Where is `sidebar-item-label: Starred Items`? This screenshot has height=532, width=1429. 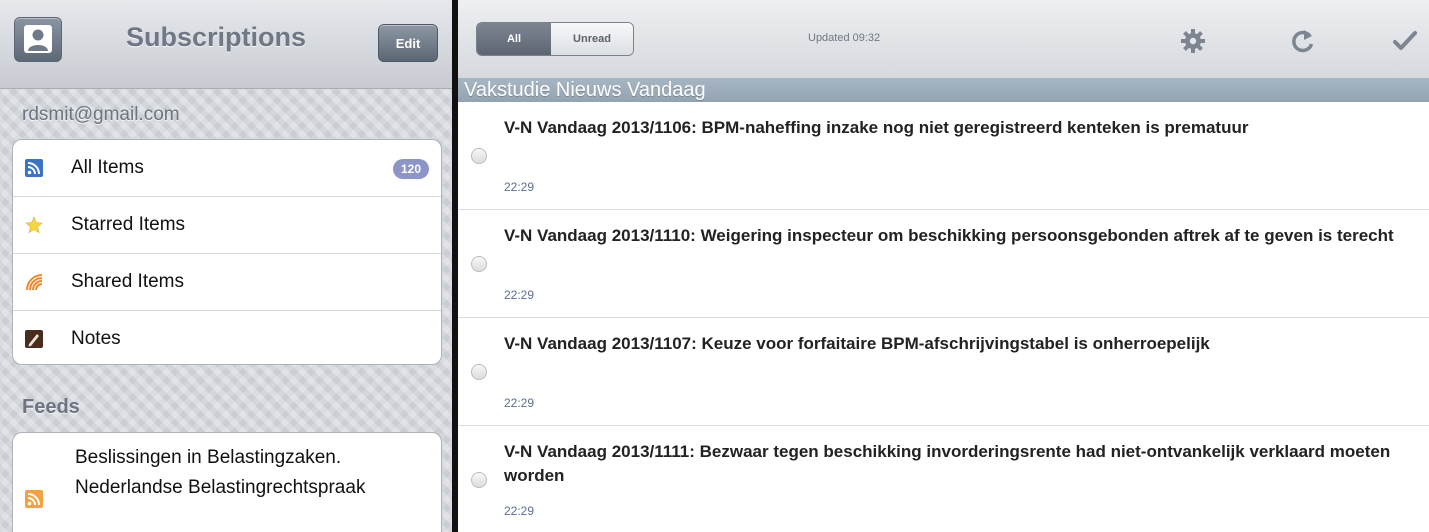 sidebar-item-label: Starred Items is located at coordinates (128, 224).